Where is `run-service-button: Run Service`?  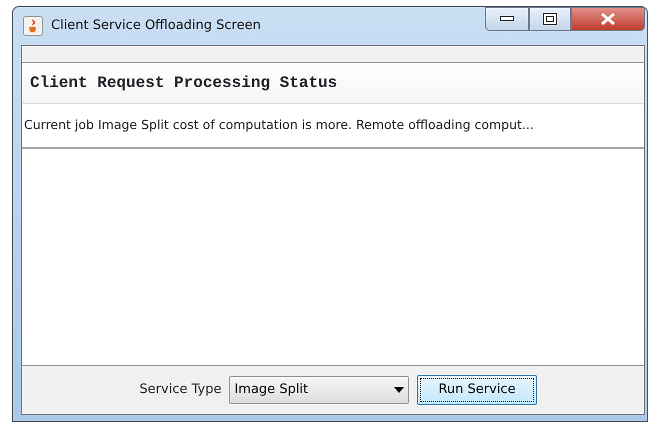
run-service-button: Run Service is located at coordinates (477, 390).